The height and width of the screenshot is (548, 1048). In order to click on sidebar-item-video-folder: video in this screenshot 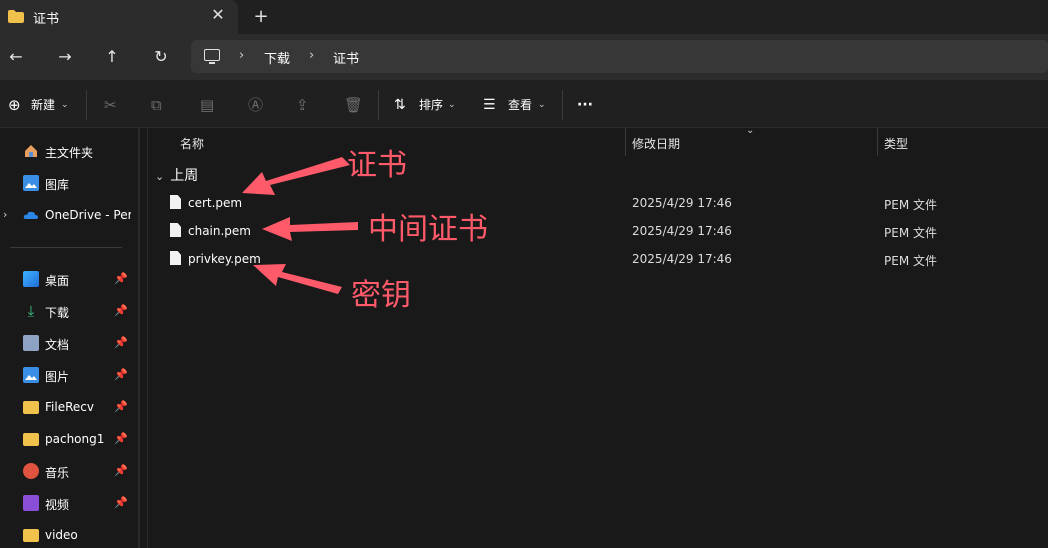, I will do `click(69, 534)`.